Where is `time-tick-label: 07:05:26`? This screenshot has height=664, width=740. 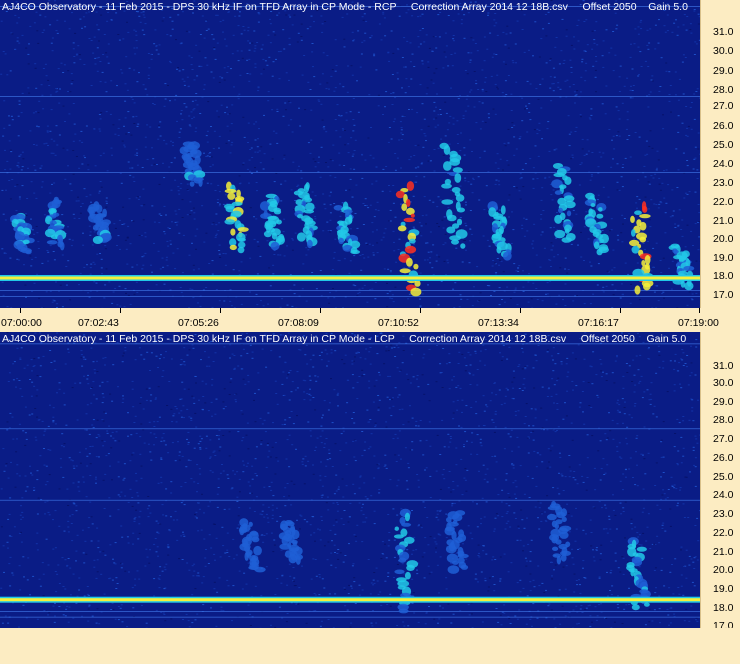
time-tick-label: 07:05:26 is located at coordinates (198, 323).